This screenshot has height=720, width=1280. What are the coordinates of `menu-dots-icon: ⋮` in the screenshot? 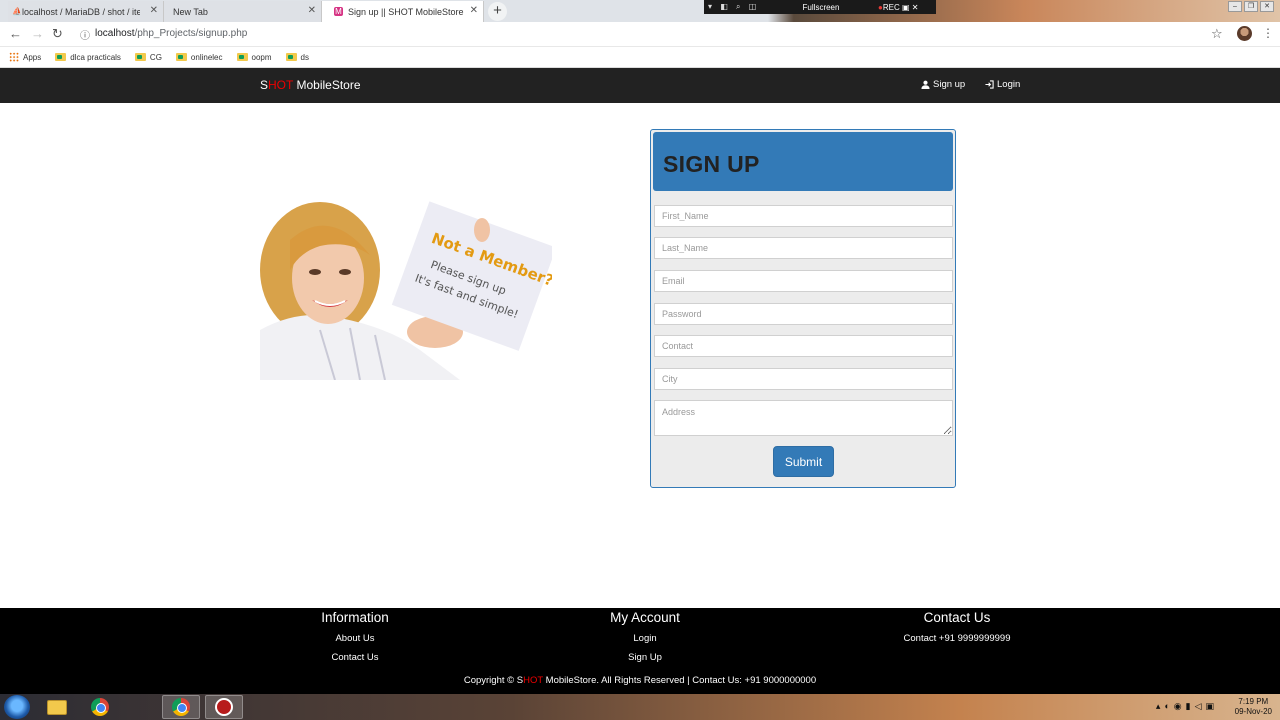 It's located at (1268, 33).